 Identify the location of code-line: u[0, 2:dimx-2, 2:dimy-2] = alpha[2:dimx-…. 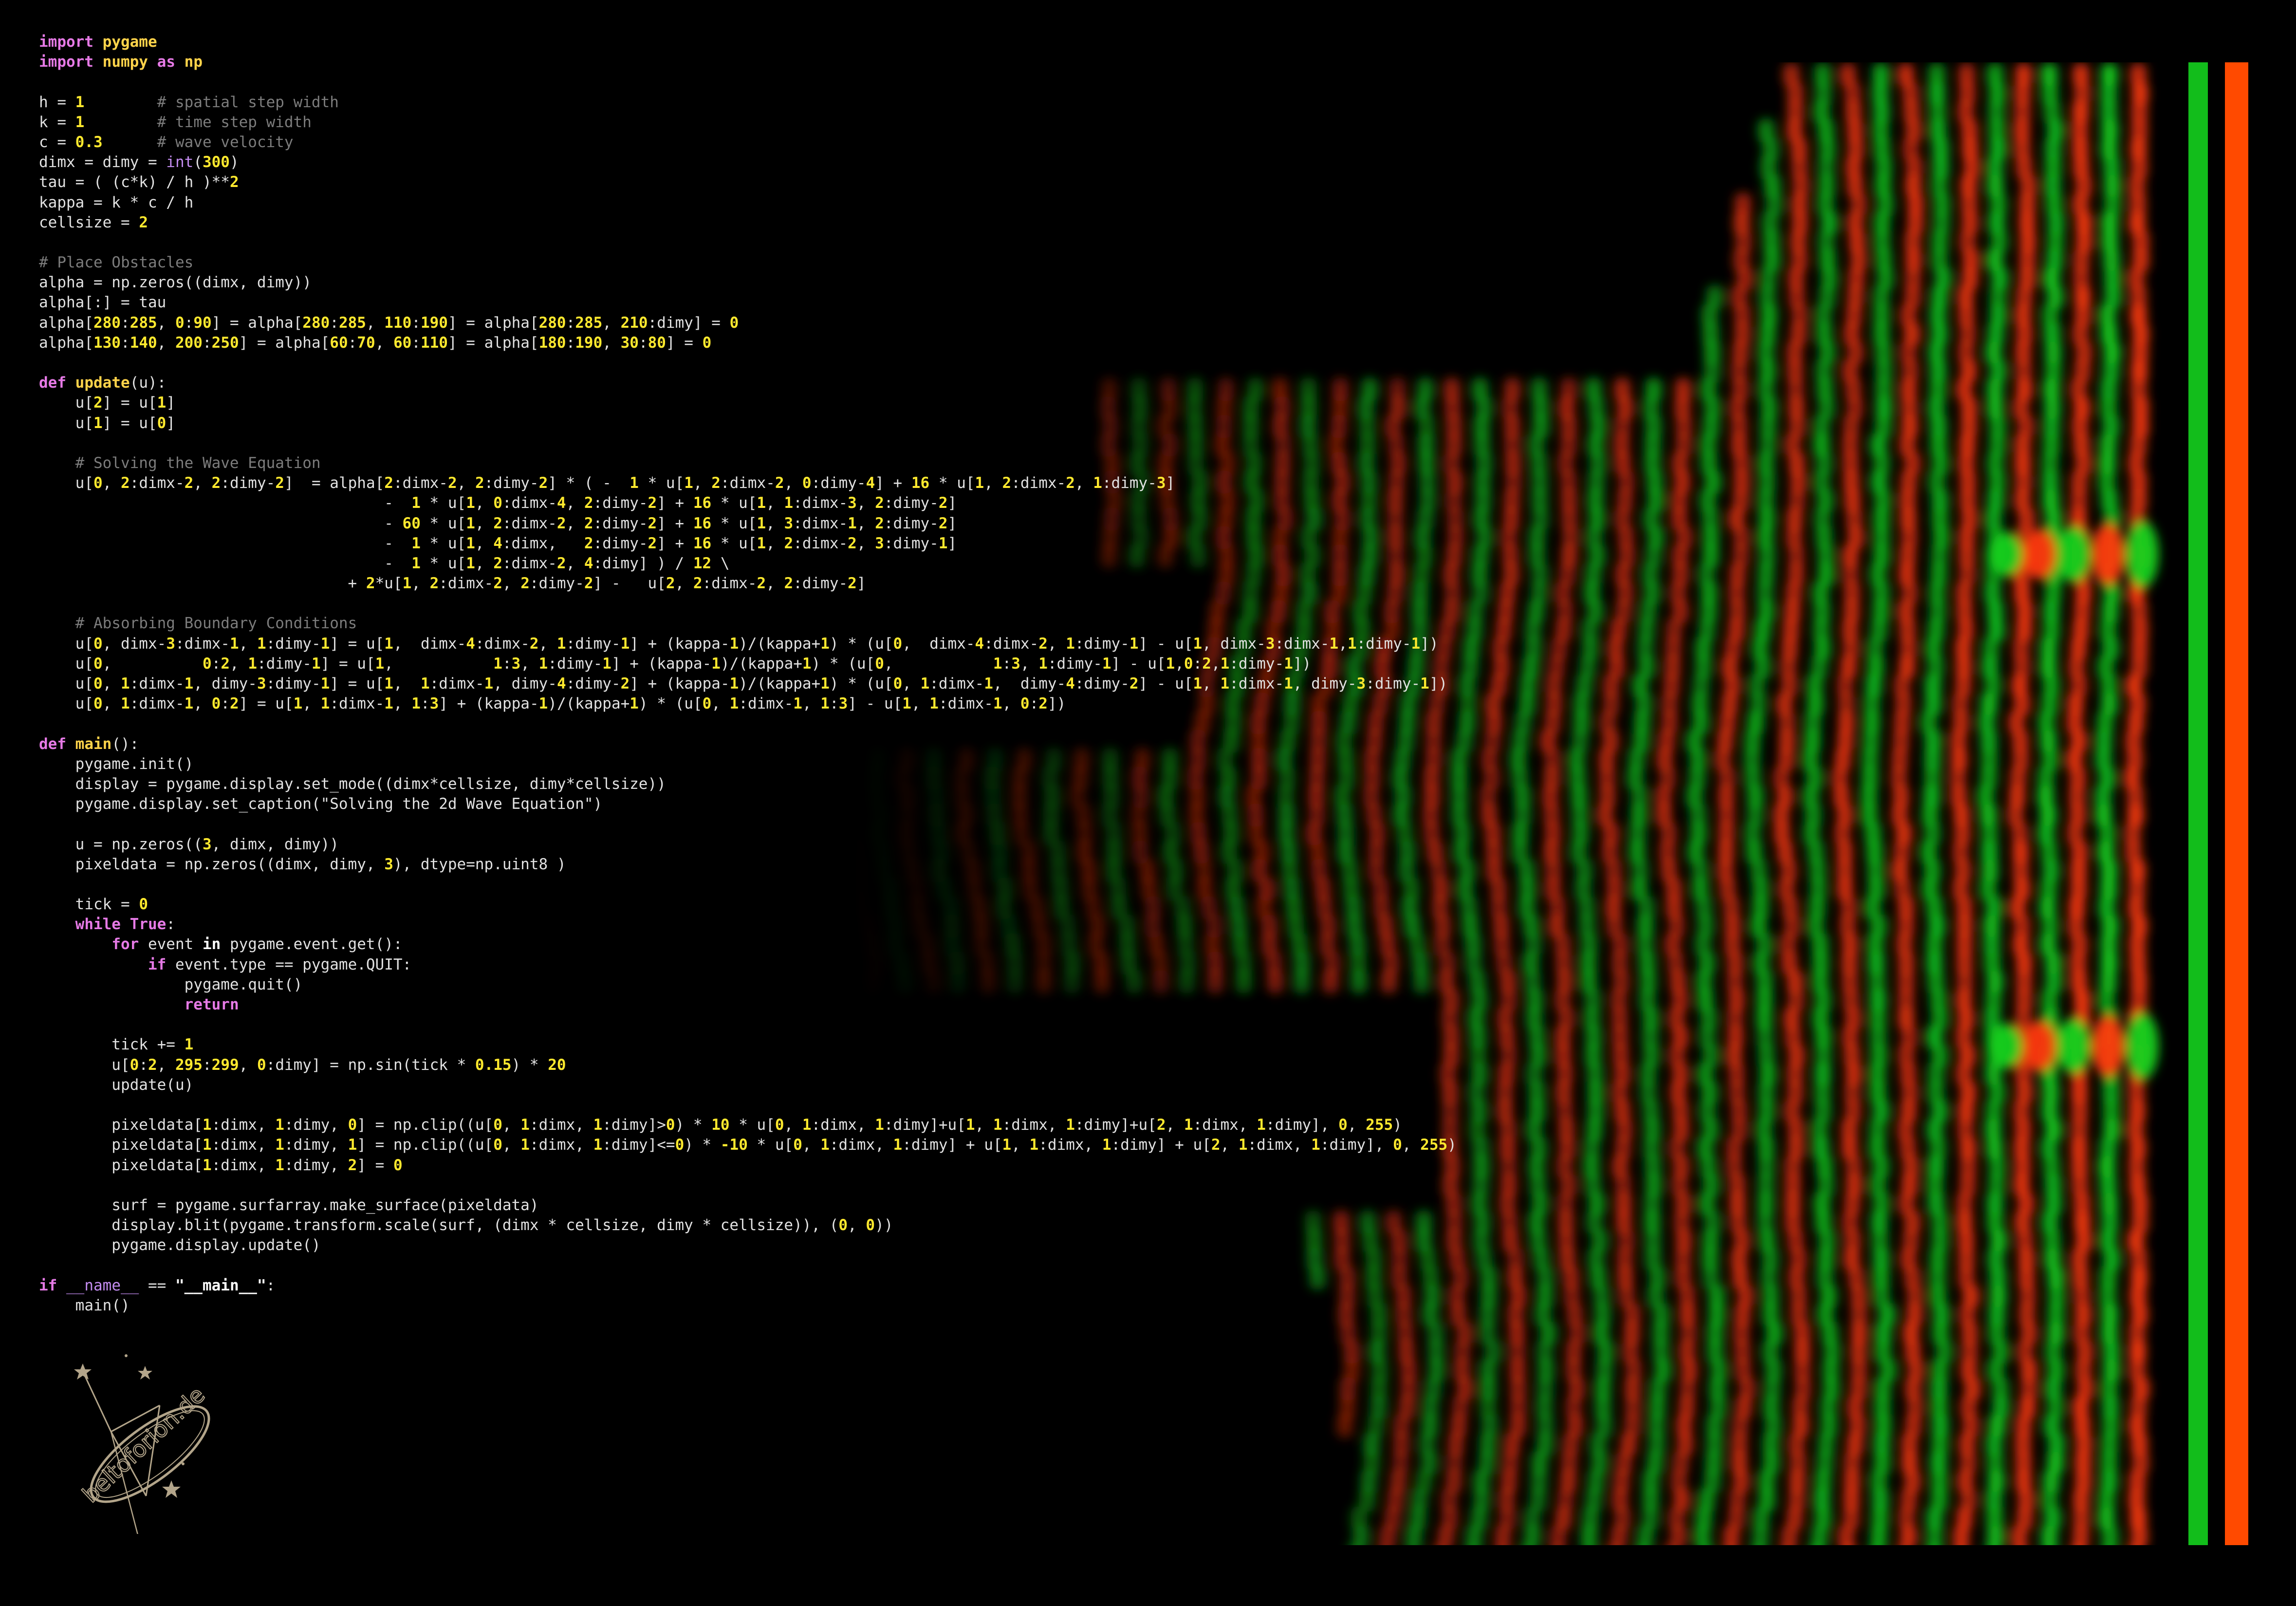
(842, 483).